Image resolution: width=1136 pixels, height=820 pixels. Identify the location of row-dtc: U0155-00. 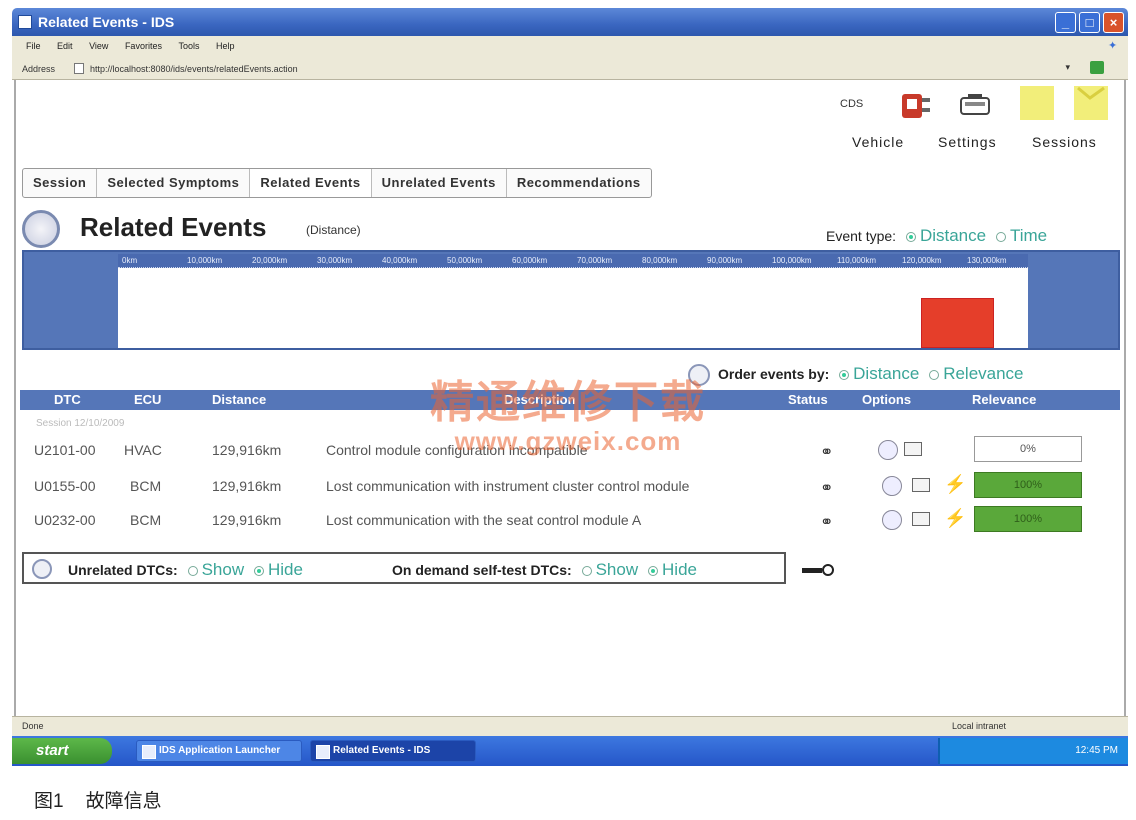
(65, 486).